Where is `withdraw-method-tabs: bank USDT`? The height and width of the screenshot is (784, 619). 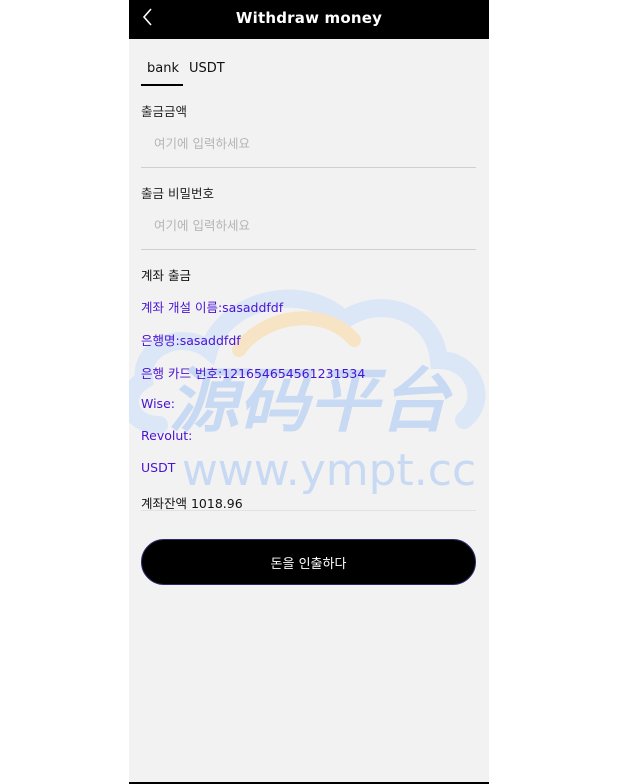 withdraw-method-tabs: bank USDT is located at coordinates (186, 72).